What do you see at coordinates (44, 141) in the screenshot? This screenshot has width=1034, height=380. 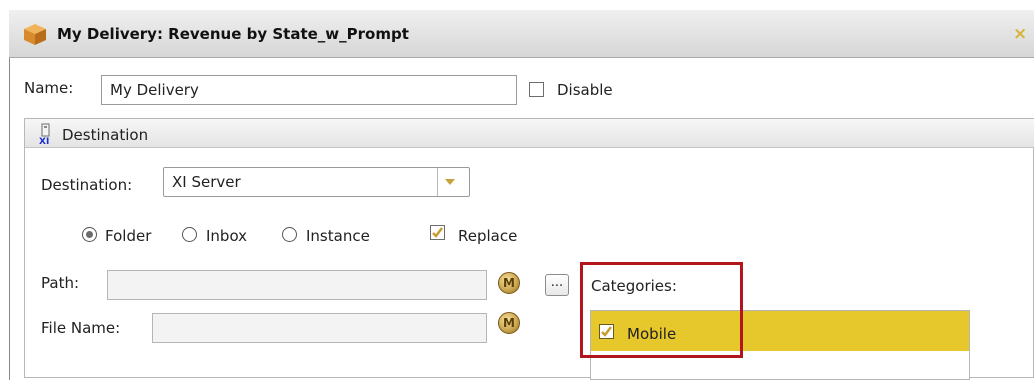 I see `svg-text: XI` at bounding box center [44, 141].